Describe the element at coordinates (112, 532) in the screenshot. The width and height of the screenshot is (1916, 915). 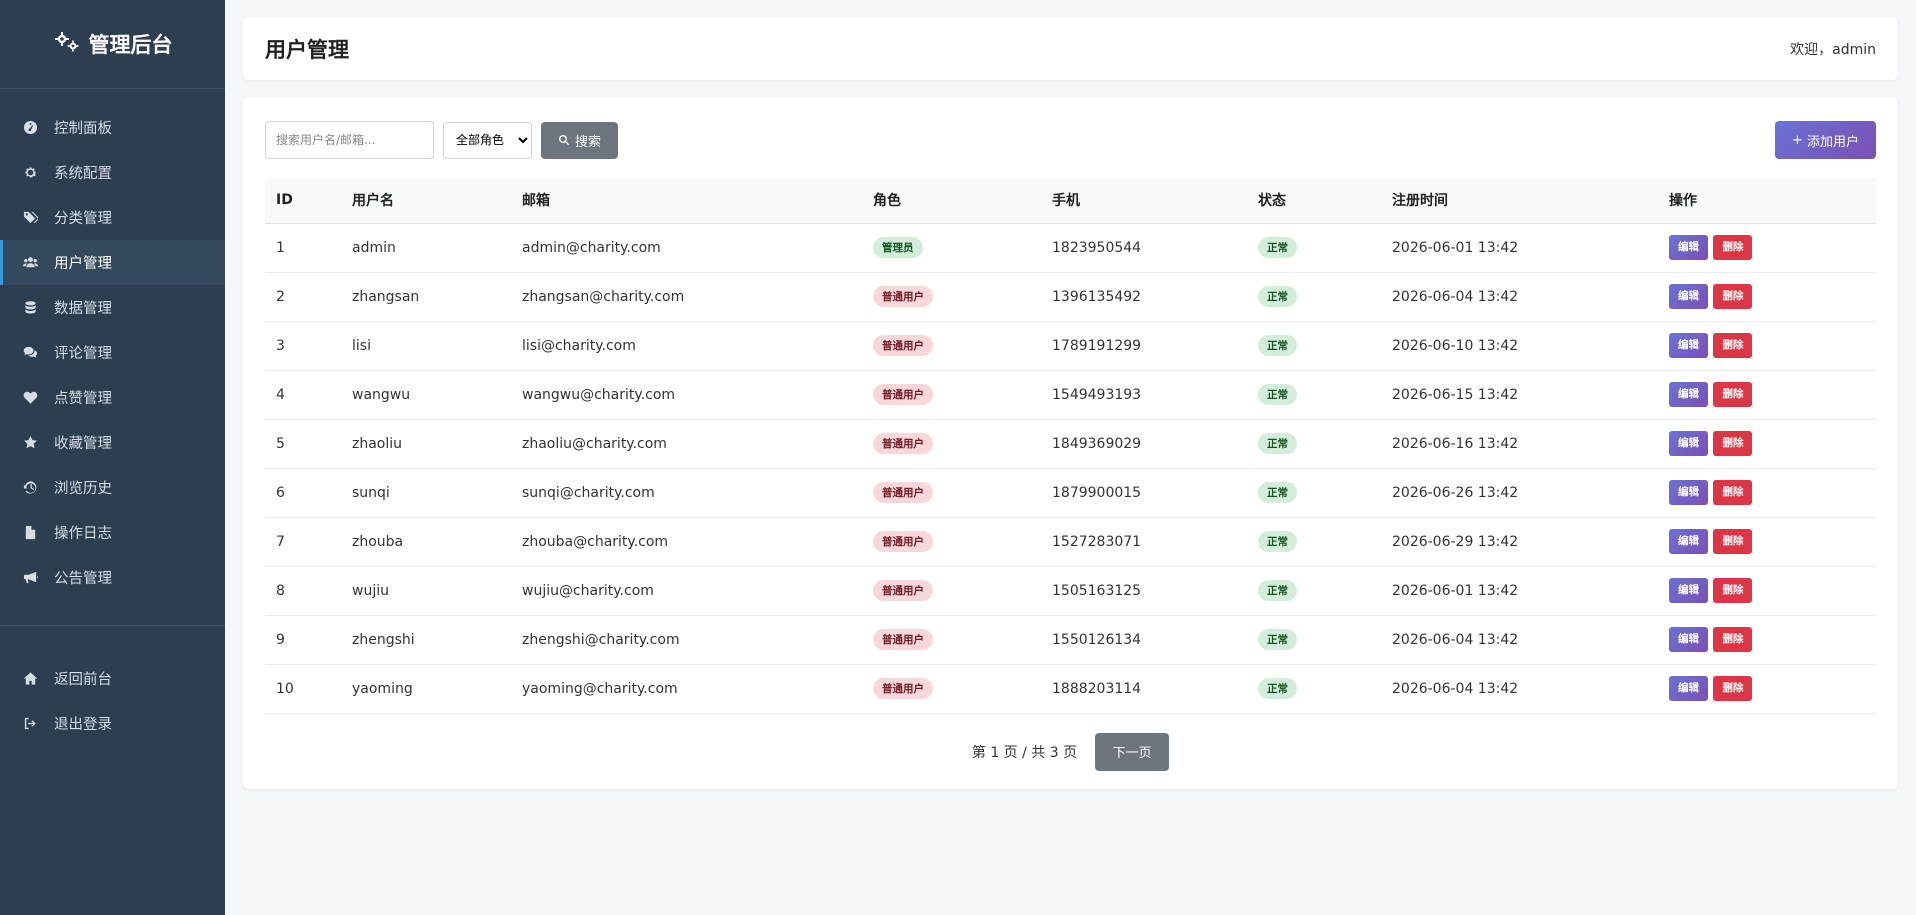
I see `sidebar-item-logs: 操作日志` at that location.